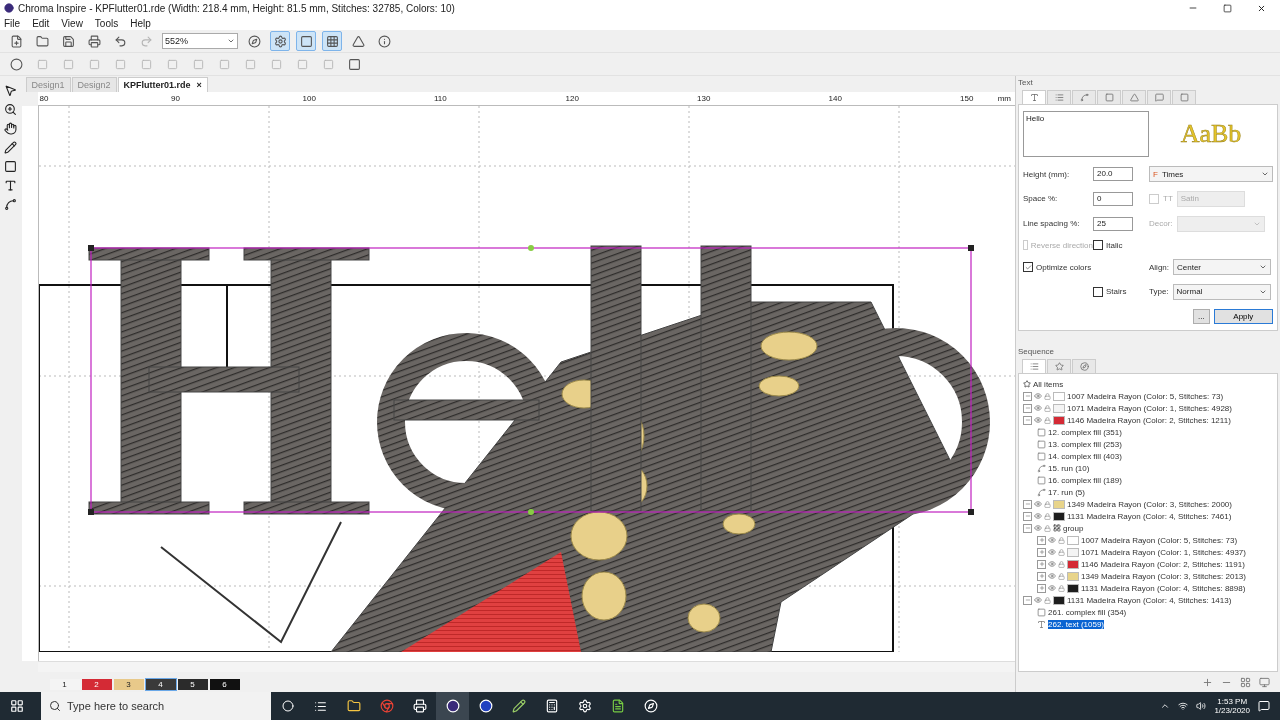 The width and height of the screenshot is (1280, 720). What do you see at coordinates (16, 41) in the screenshot?
I see `new-file-icon` at bounding box center [16, 41].